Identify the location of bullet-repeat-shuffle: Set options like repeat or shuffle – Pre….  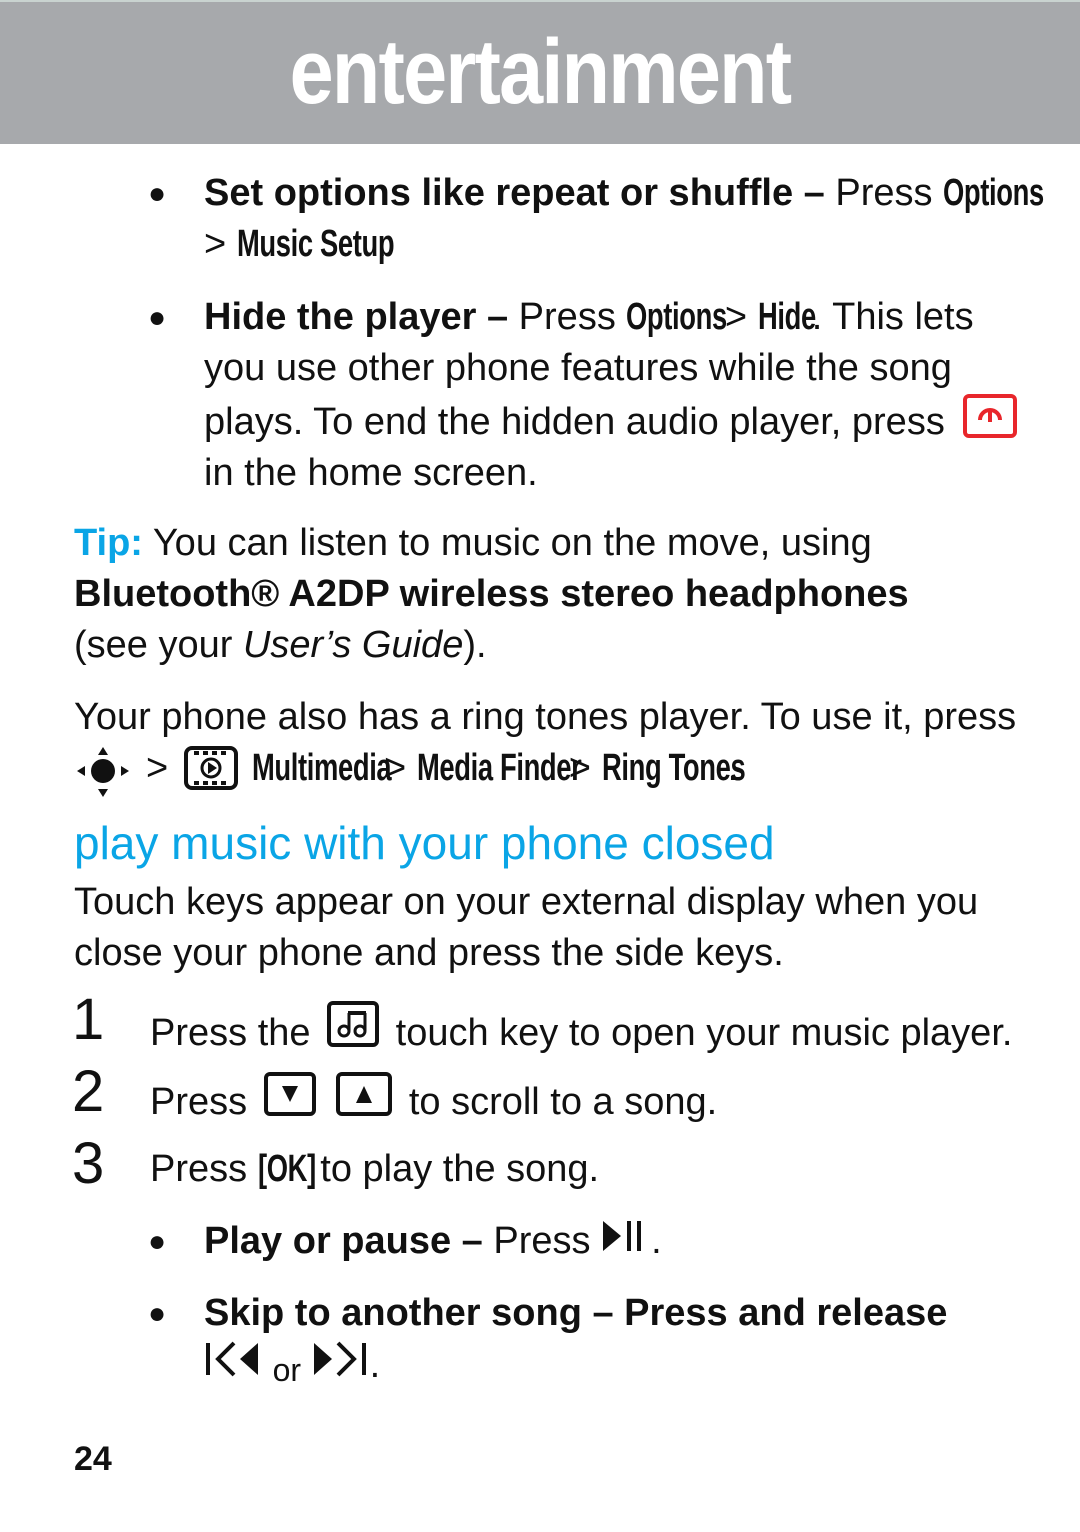
(624, 219).